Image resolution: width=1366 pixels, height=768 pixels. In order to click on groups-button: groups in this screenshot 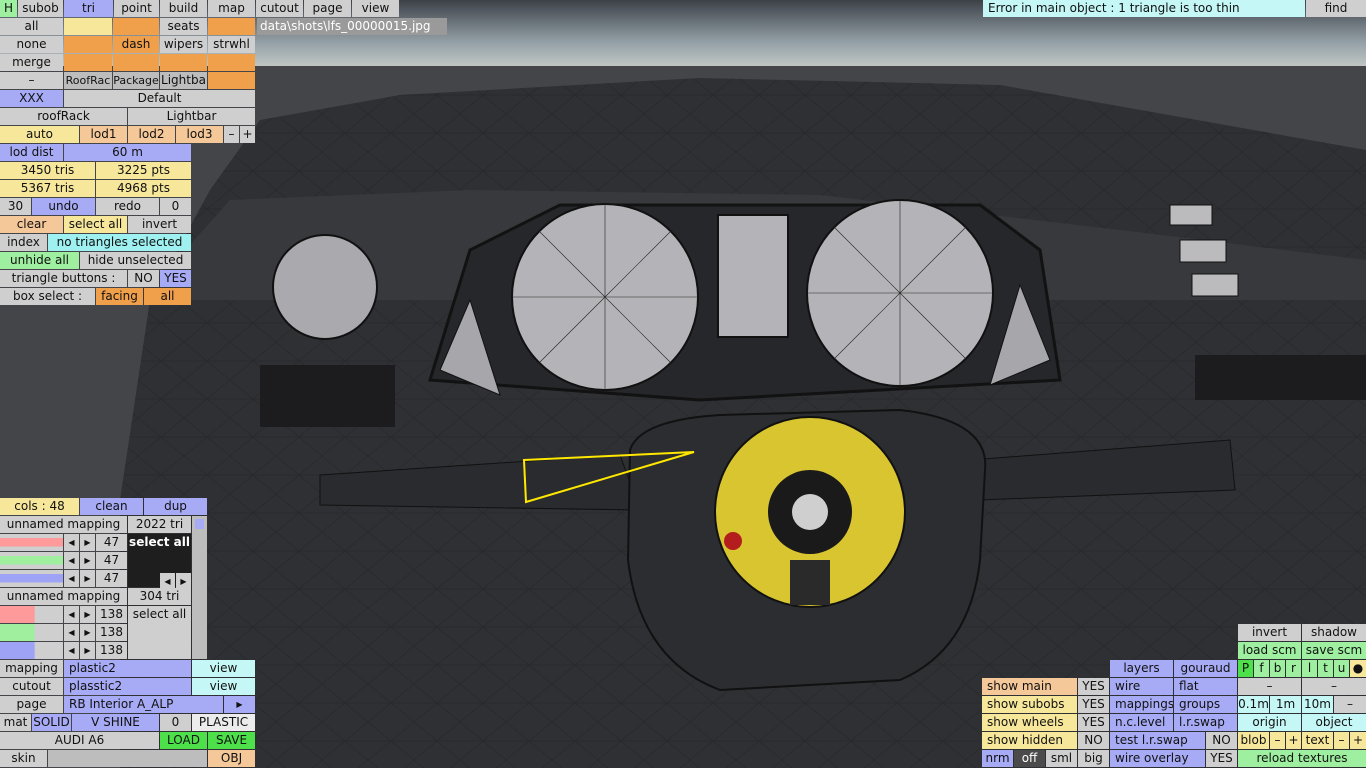, I will do `click(1205, 704)`.